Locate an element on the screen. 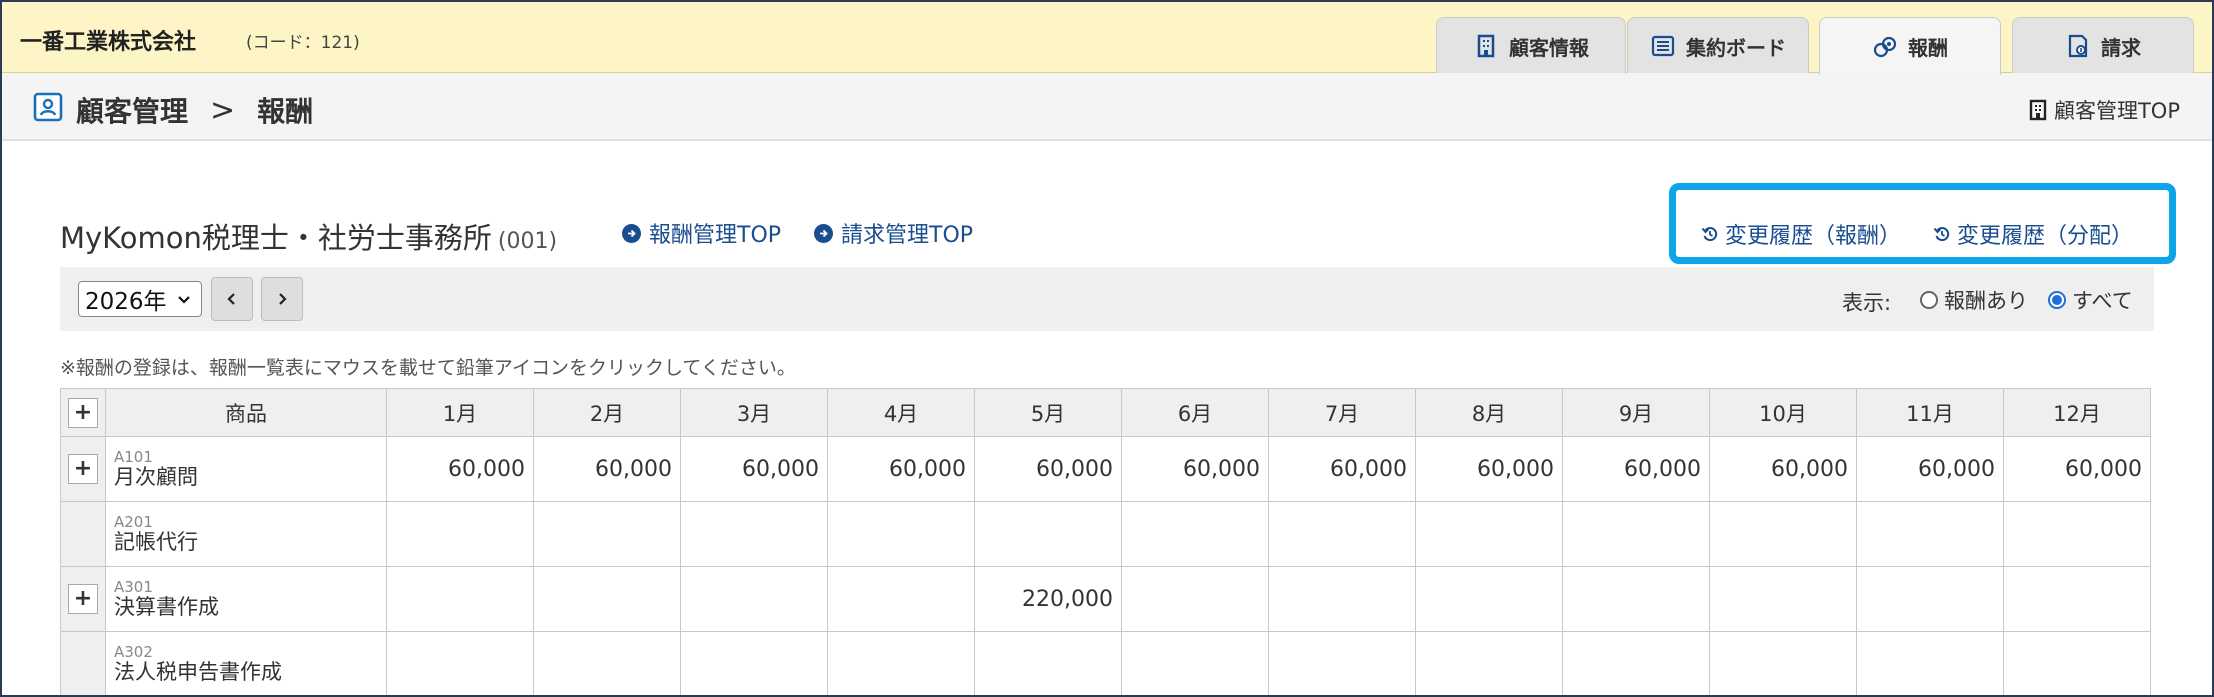 This screenshot has height=697, width=2214. next-year-button is located at coordinates (282, 299).